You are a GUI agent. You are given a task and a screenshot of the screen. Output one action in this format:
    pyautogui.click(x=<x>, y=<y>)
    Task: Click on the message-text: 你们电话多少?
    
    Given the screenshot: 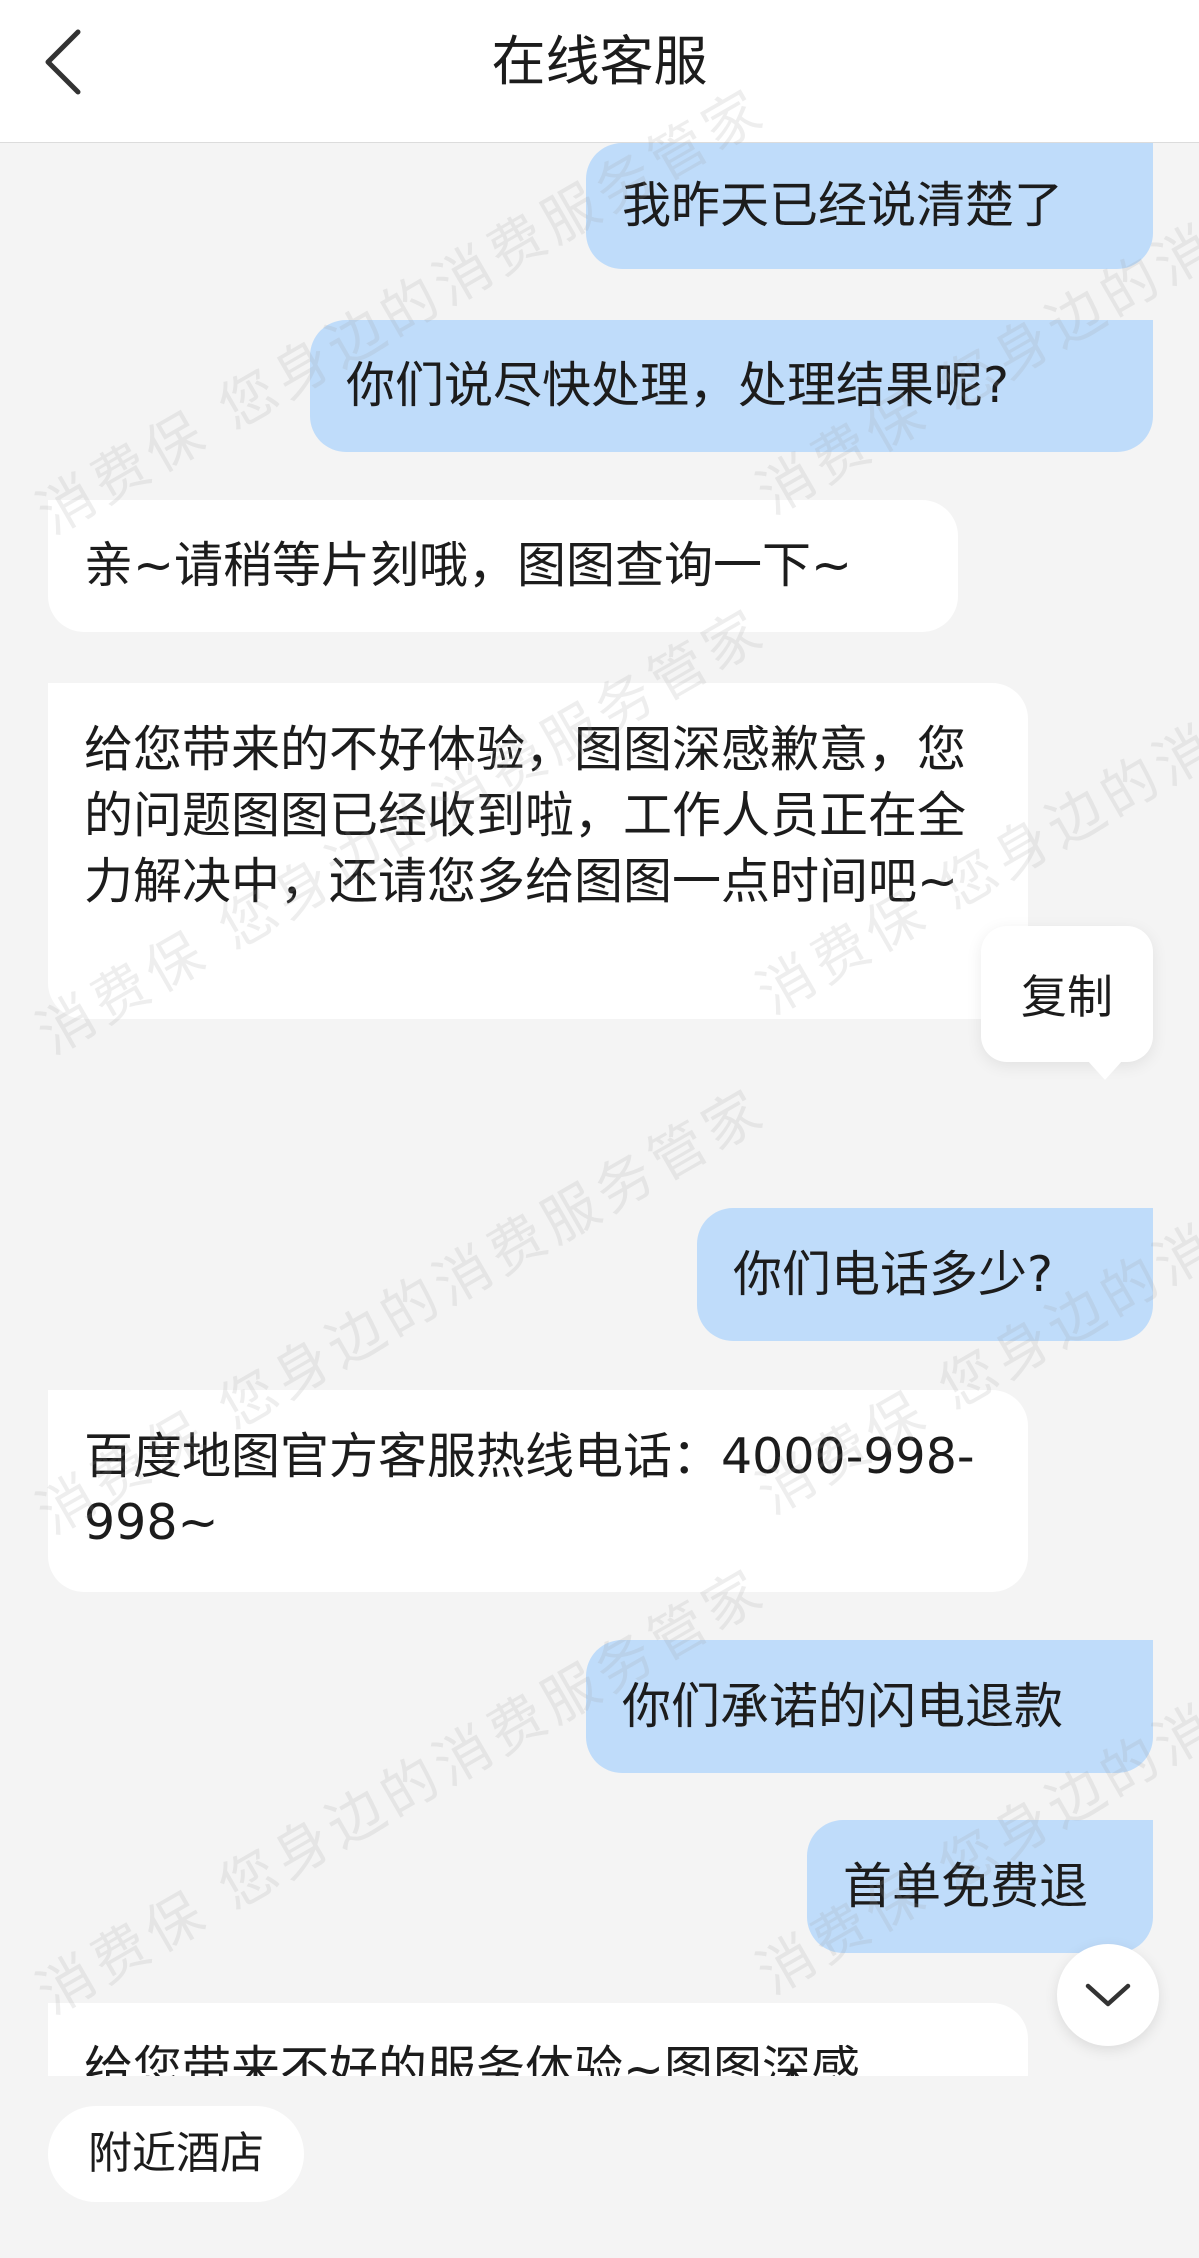 What is the action you would take?
    pyautogui.click(x=893, y=1274)
    